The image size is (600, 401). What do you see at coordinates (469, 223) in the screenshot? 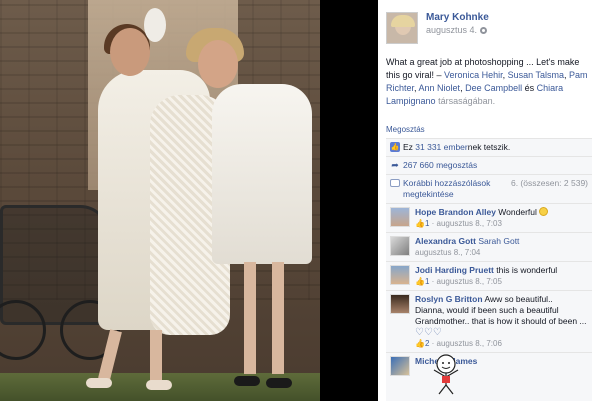
I see `comment-date: augusztus 8., 7:03` at bounding box center [469, 223].